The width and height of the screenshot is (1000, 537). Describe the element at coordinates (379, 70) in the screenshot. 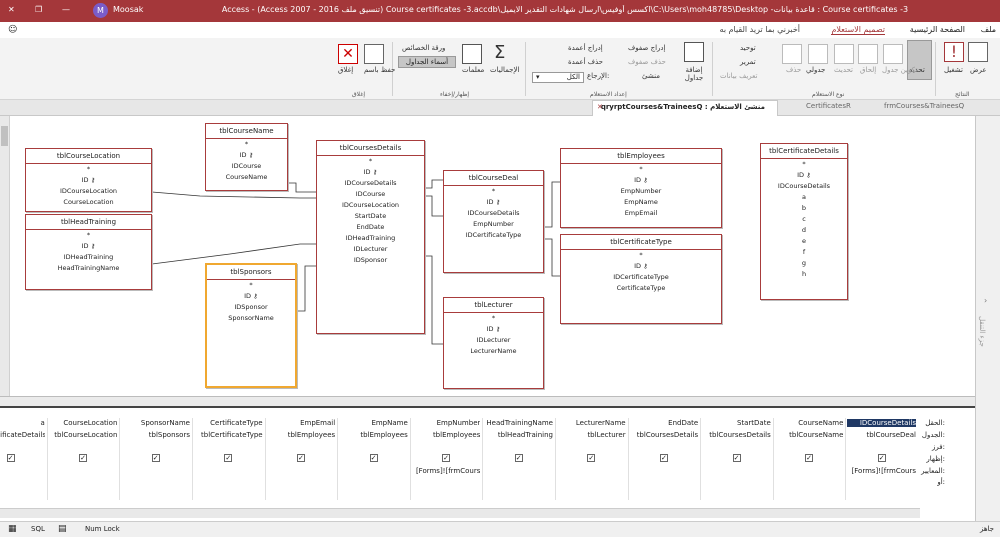

I see `save-as-button: حفظ باسم` at that location.